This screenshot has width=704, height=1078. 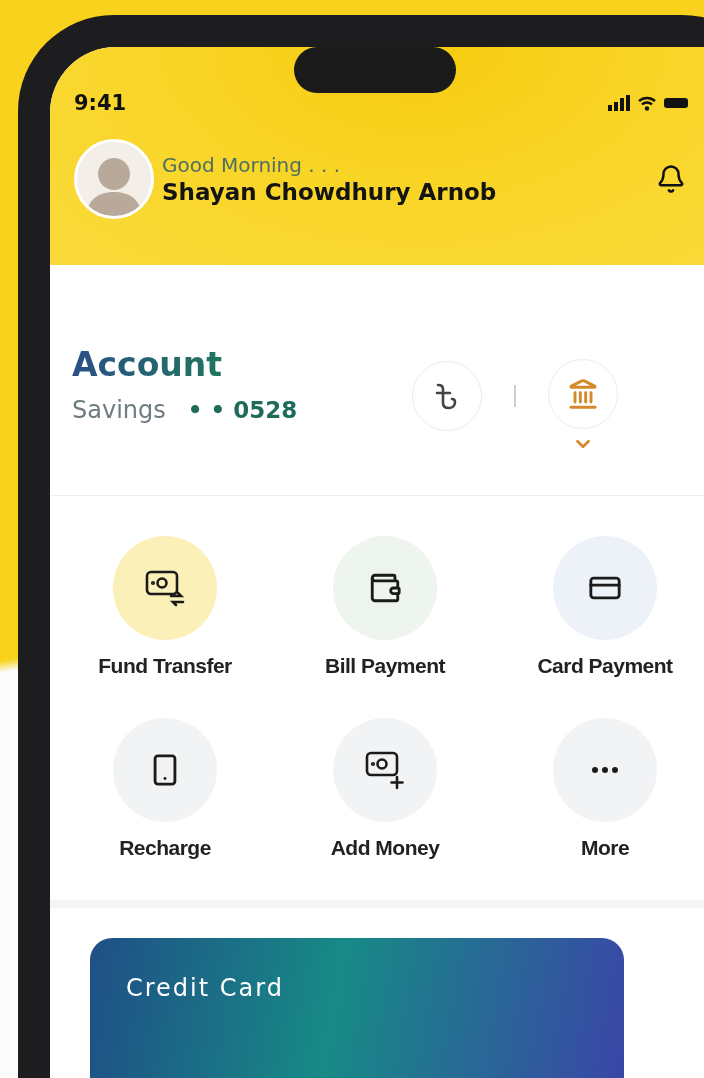 I want to click on battery-icon, so click(x=676, y=103).